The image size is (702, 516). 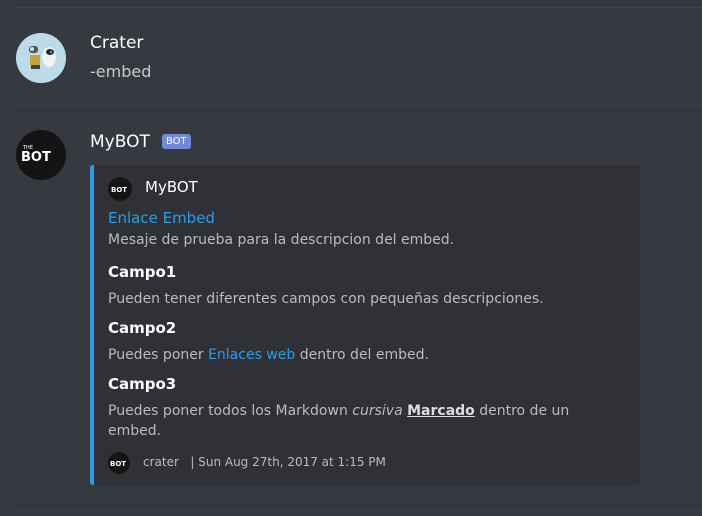 I want to click on field-bold-text: Marcado, so click(x=441, y=411).